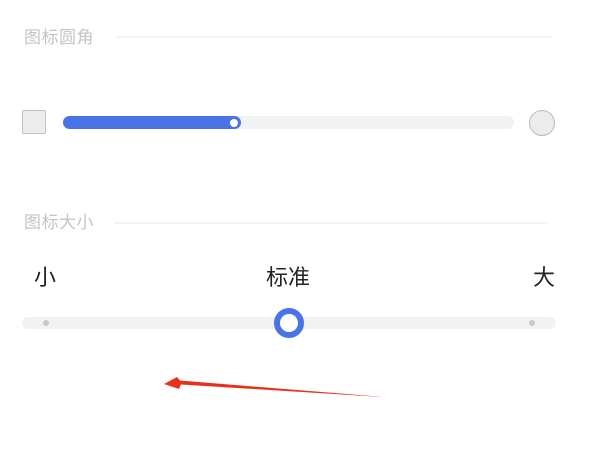 The width and height of the screenshot is (600, 450). I want to click on icon-size-divider, so click(331, 223).